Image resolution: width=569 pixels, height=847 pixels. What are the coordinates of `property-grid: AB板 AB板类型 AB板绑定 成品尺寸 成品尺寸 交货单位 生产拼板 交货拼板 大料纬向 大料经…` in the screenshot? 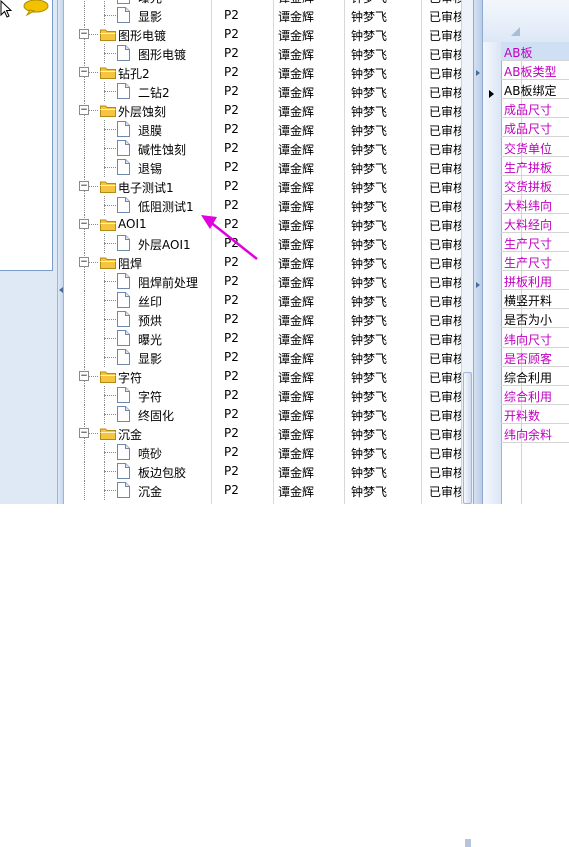 It's located at (526, 252).